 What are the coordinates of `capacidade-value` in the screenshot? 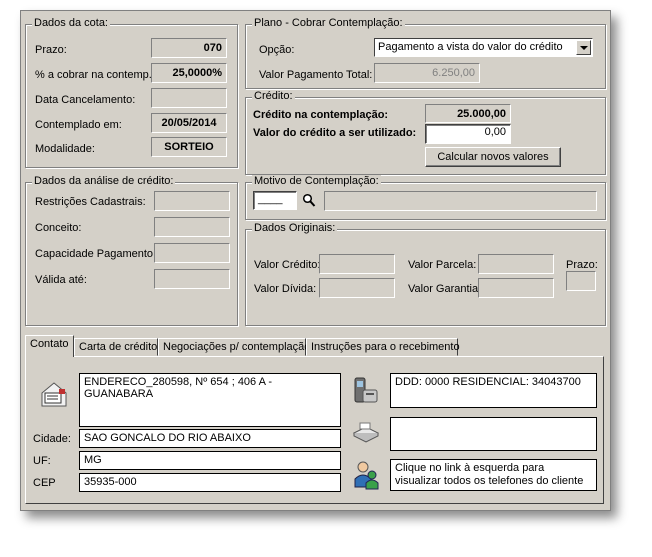 It's located at (192, 253).